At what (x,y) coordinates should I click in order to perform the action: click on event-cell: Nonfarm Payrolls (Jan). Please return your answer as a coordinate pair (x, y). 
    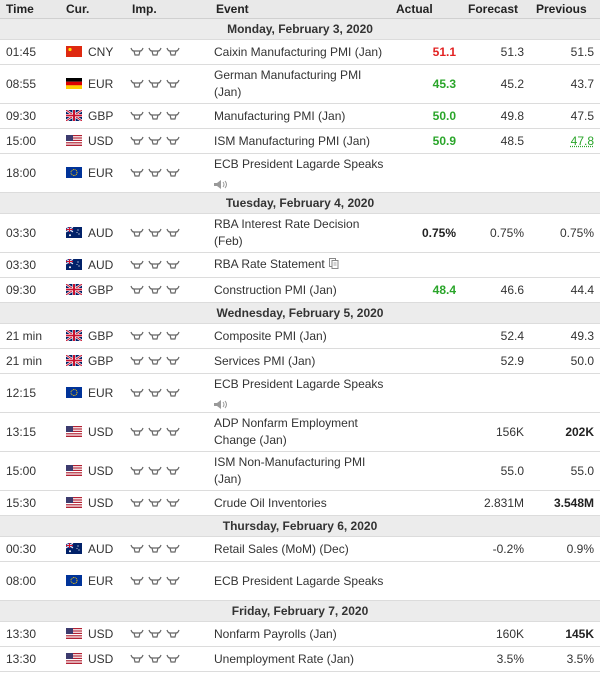
    Looking at the image, I should click on (300, 634).